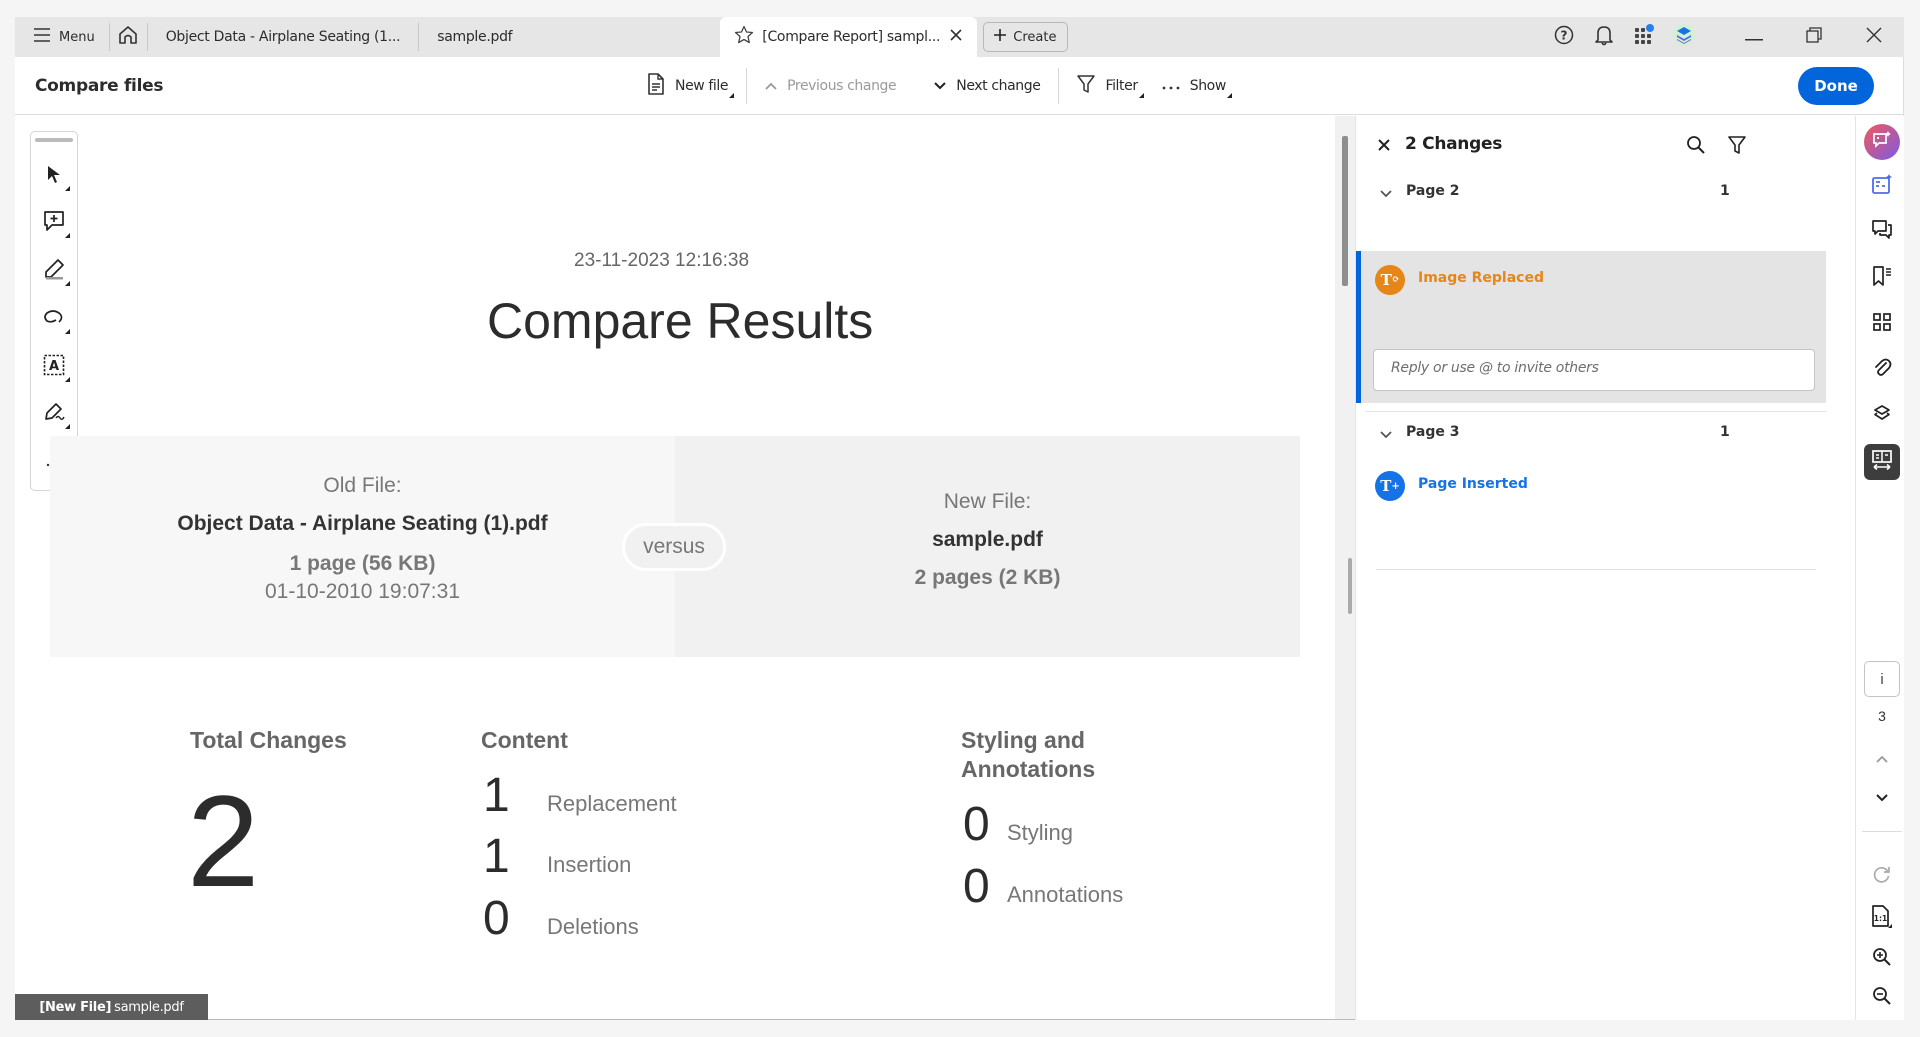 The height and width of the screenshot is (1037, 1920). Describe the element at coordinates (1882, 798) in the screenshot. I see `next-page-button` at that location.